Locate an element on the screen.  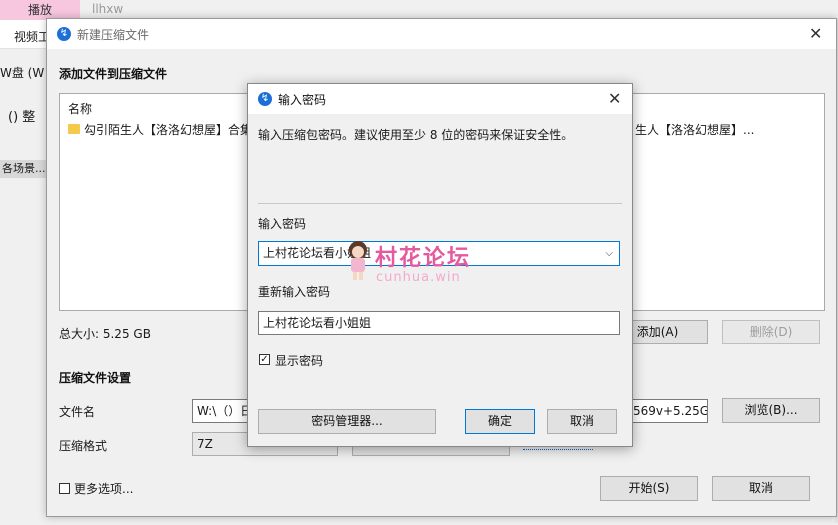
start-button: 开始(S) is located at coordinates (649, 488).